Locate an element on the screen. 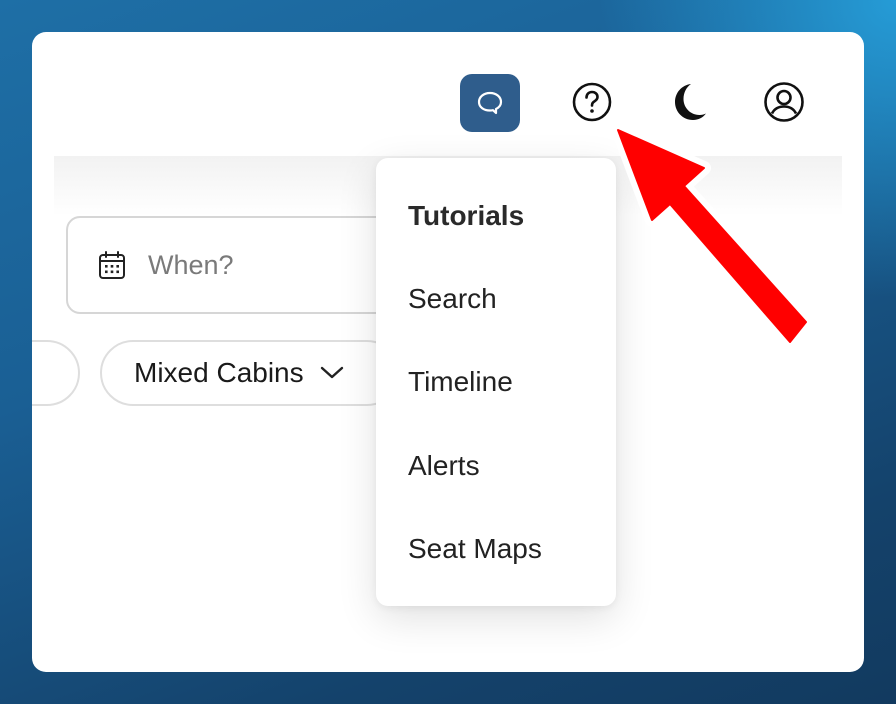 This screenshot has height=704, width=896. chat-button is located at coordinates (490, 103).